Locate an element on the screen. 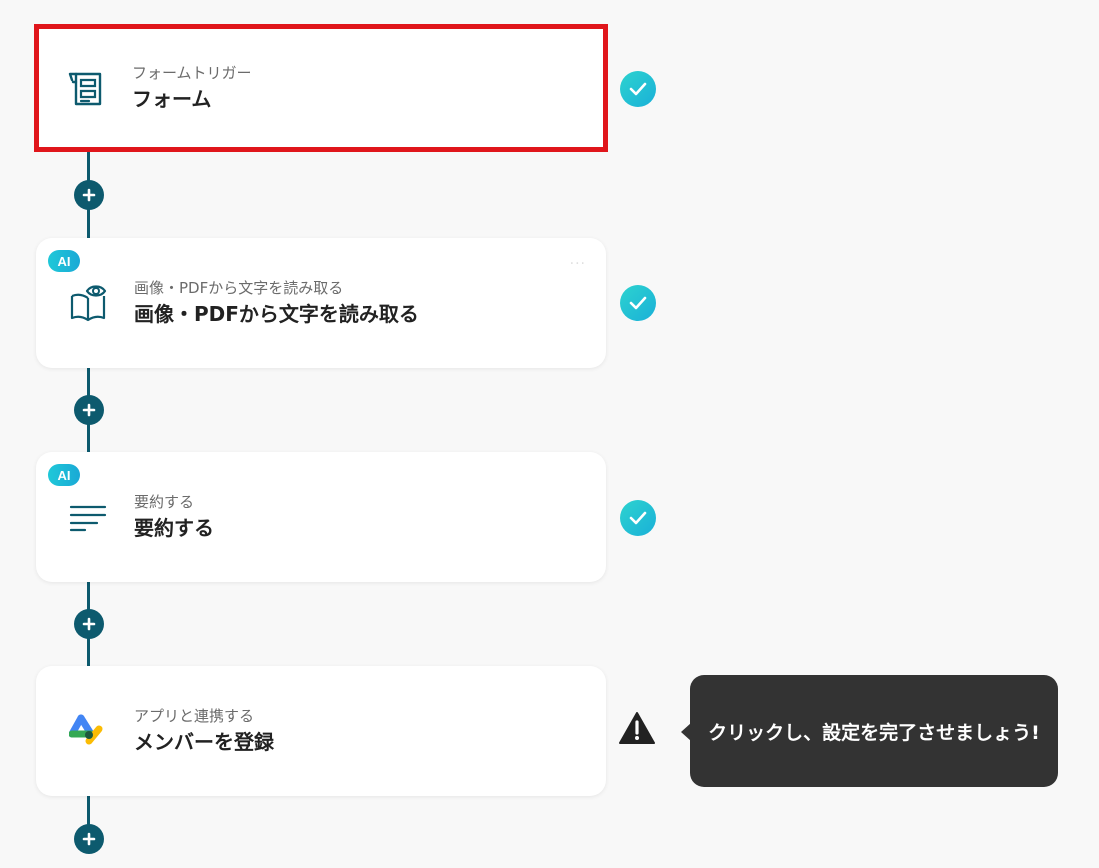  step-subtitle: 画像・PDFから文字を読み取る is located at coordinates (239, 288).